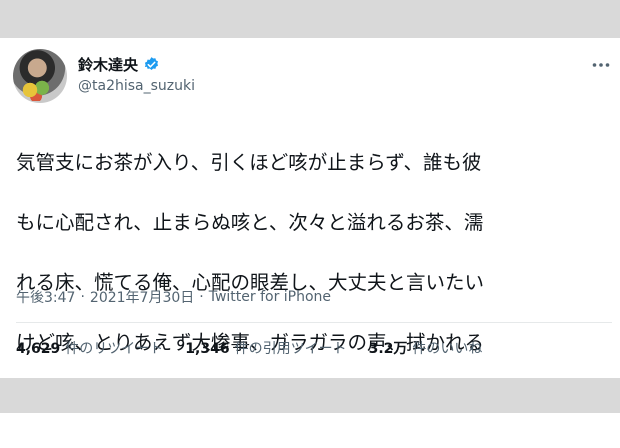 This screenshot has height=448, width=620. I want to click on display-name: 鈴木達央, so click(108, 64).